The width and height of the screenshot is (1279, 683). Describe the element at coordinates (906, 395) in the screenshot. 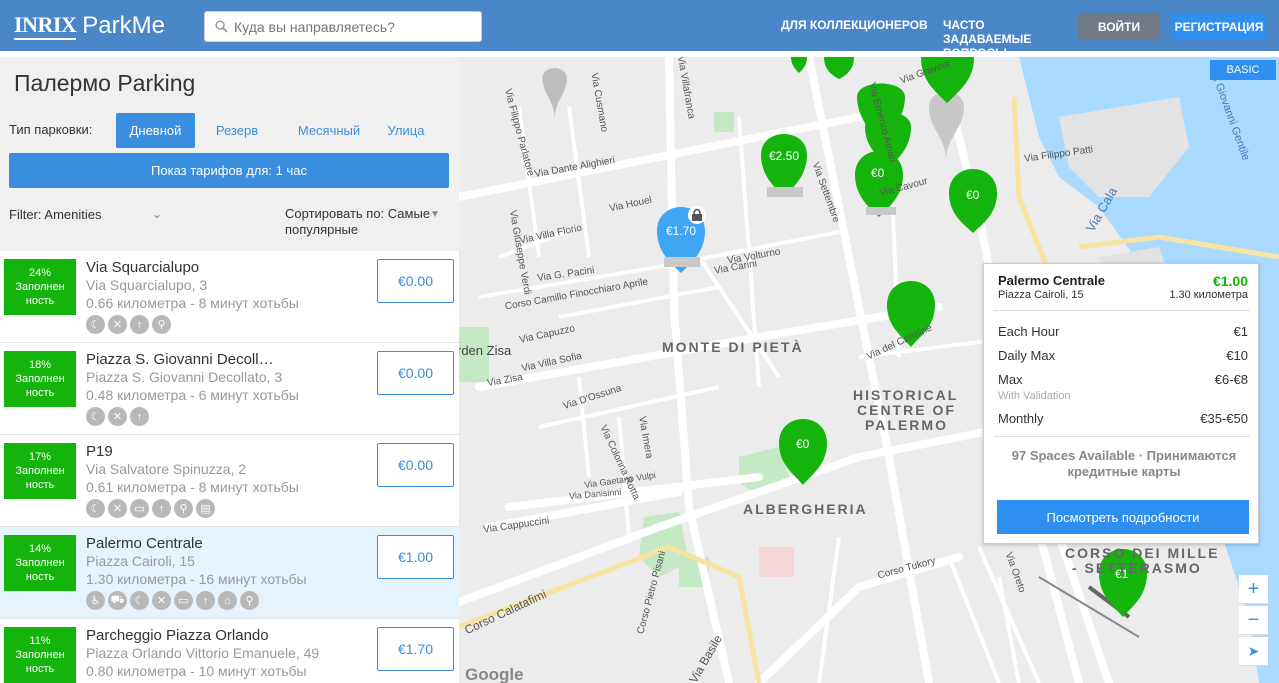

I see `district-label: HISTORICAL` at that location.